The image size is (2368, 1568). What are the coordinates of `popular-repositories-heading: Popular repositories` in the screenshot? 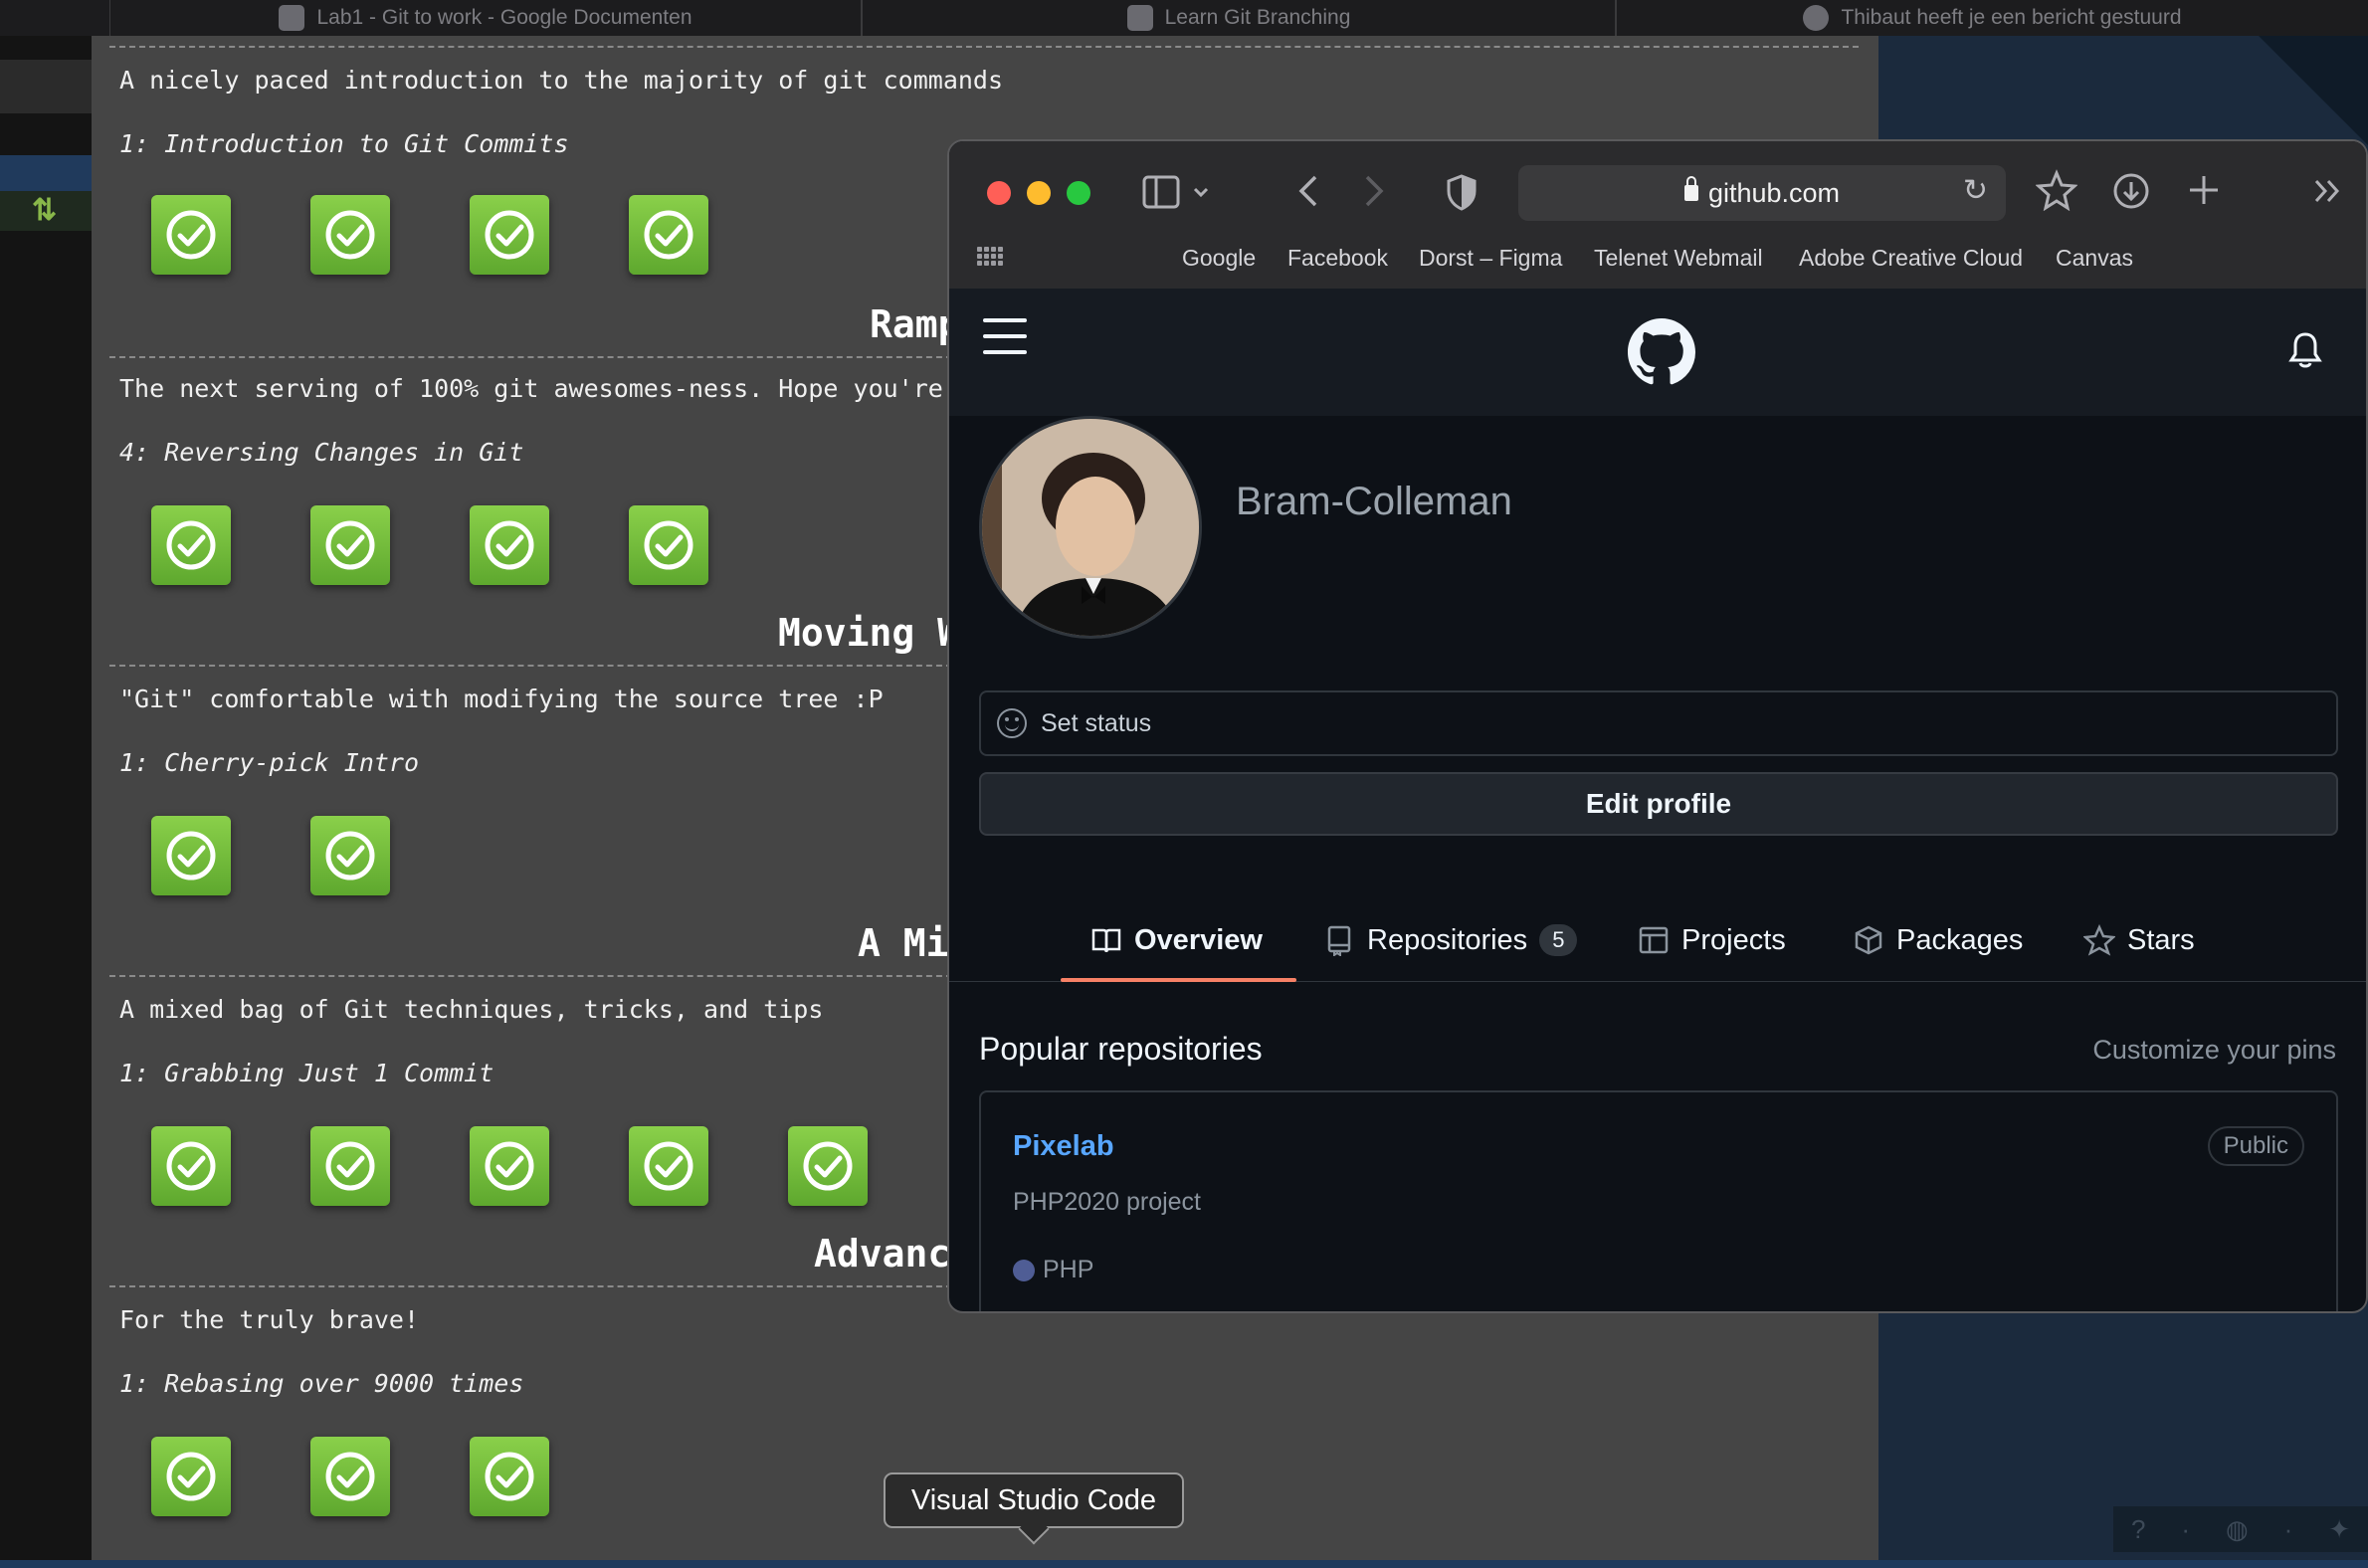 It's located at (1121, 1049).